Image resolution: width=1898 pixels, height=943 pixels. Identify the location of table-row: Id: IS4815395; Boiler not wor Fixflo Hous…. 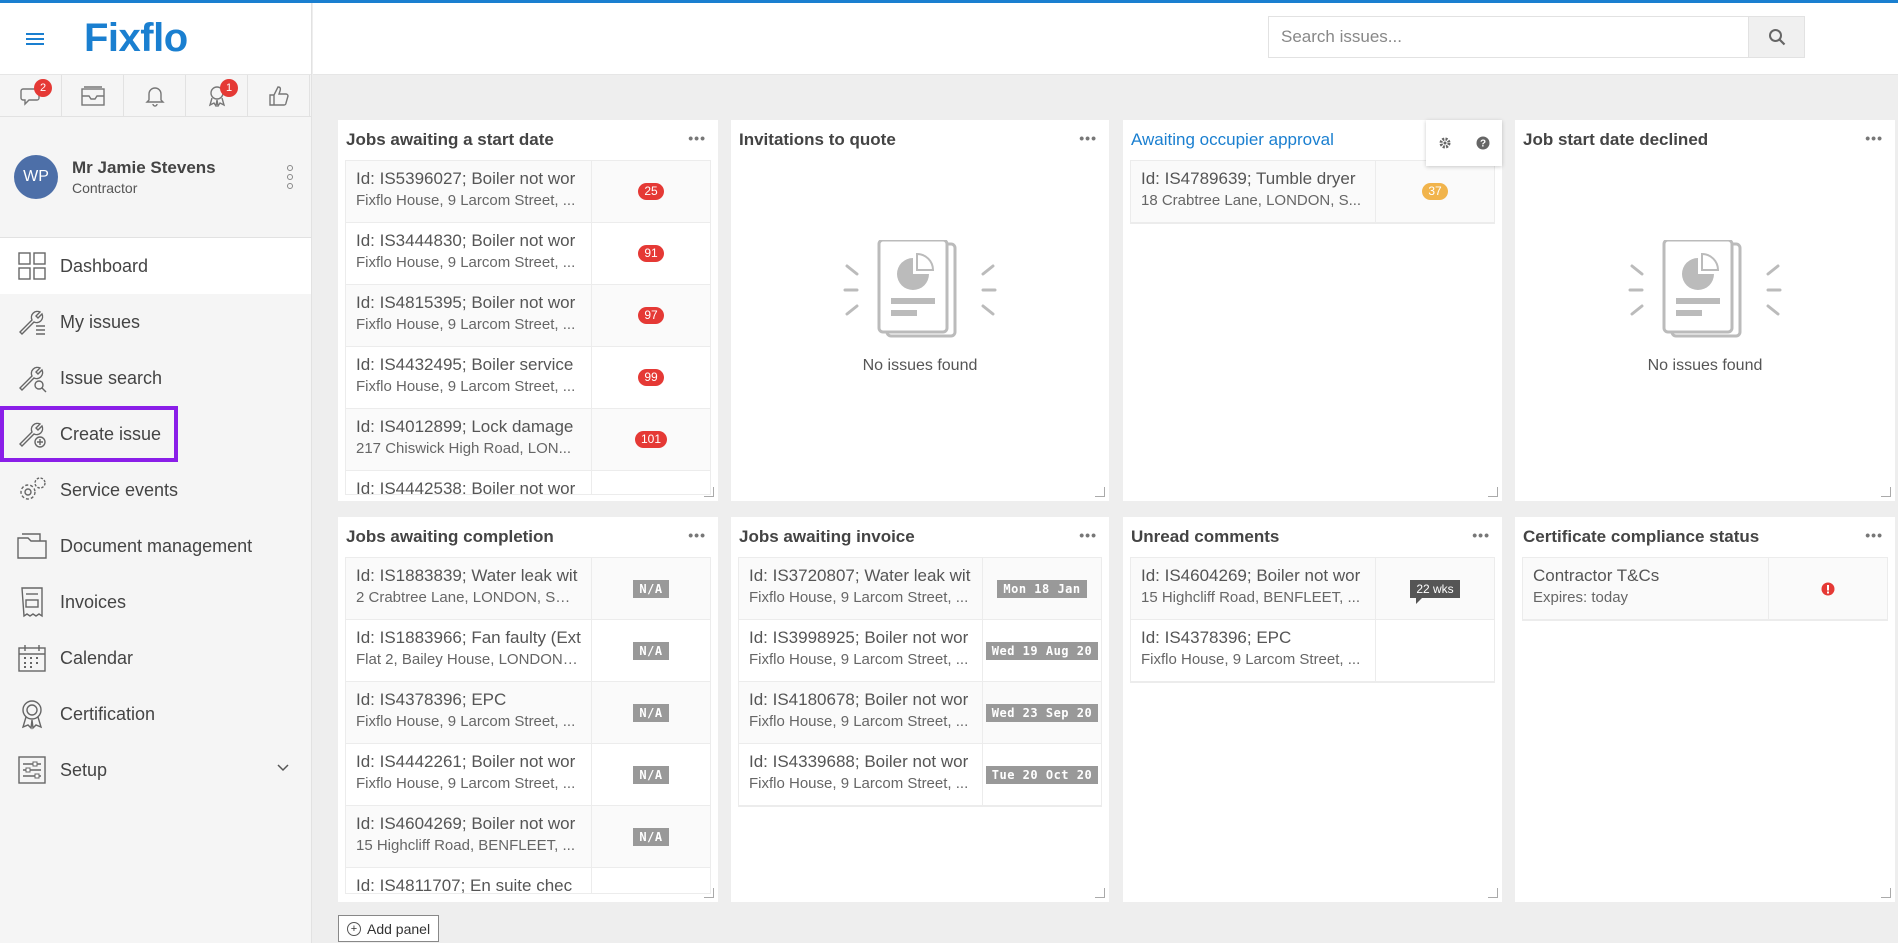
(528, 316).